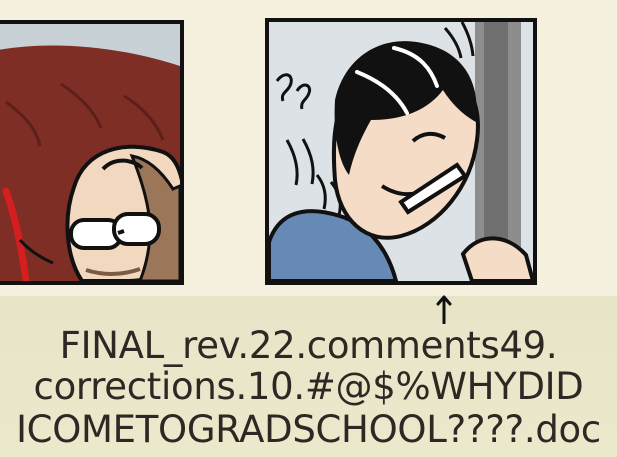  I want to click on glasses-right-lens, so click(136, 229).